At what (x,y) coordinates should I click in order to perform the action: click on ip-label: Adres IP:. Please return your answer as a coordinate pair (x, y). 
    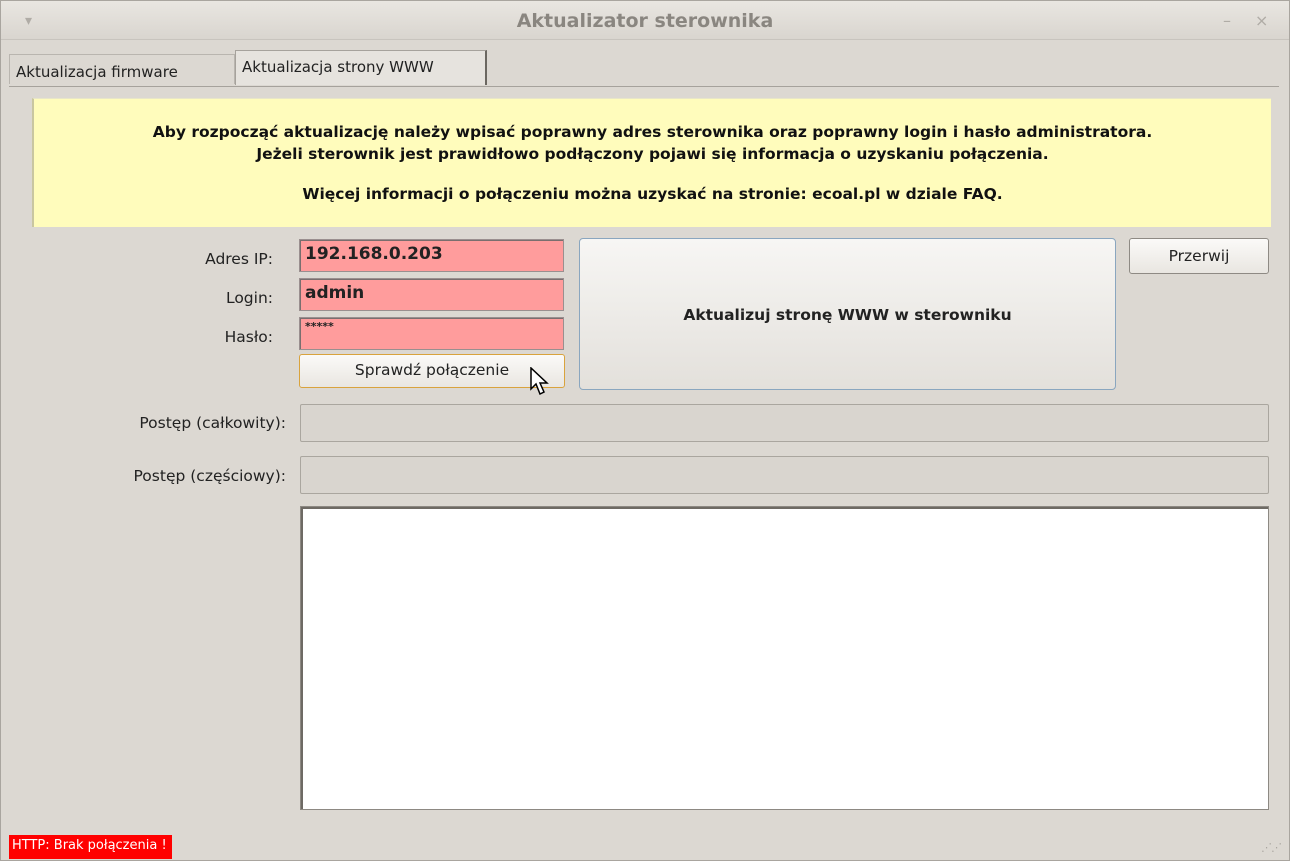
    Looking at the image, I should click on (239, 259).